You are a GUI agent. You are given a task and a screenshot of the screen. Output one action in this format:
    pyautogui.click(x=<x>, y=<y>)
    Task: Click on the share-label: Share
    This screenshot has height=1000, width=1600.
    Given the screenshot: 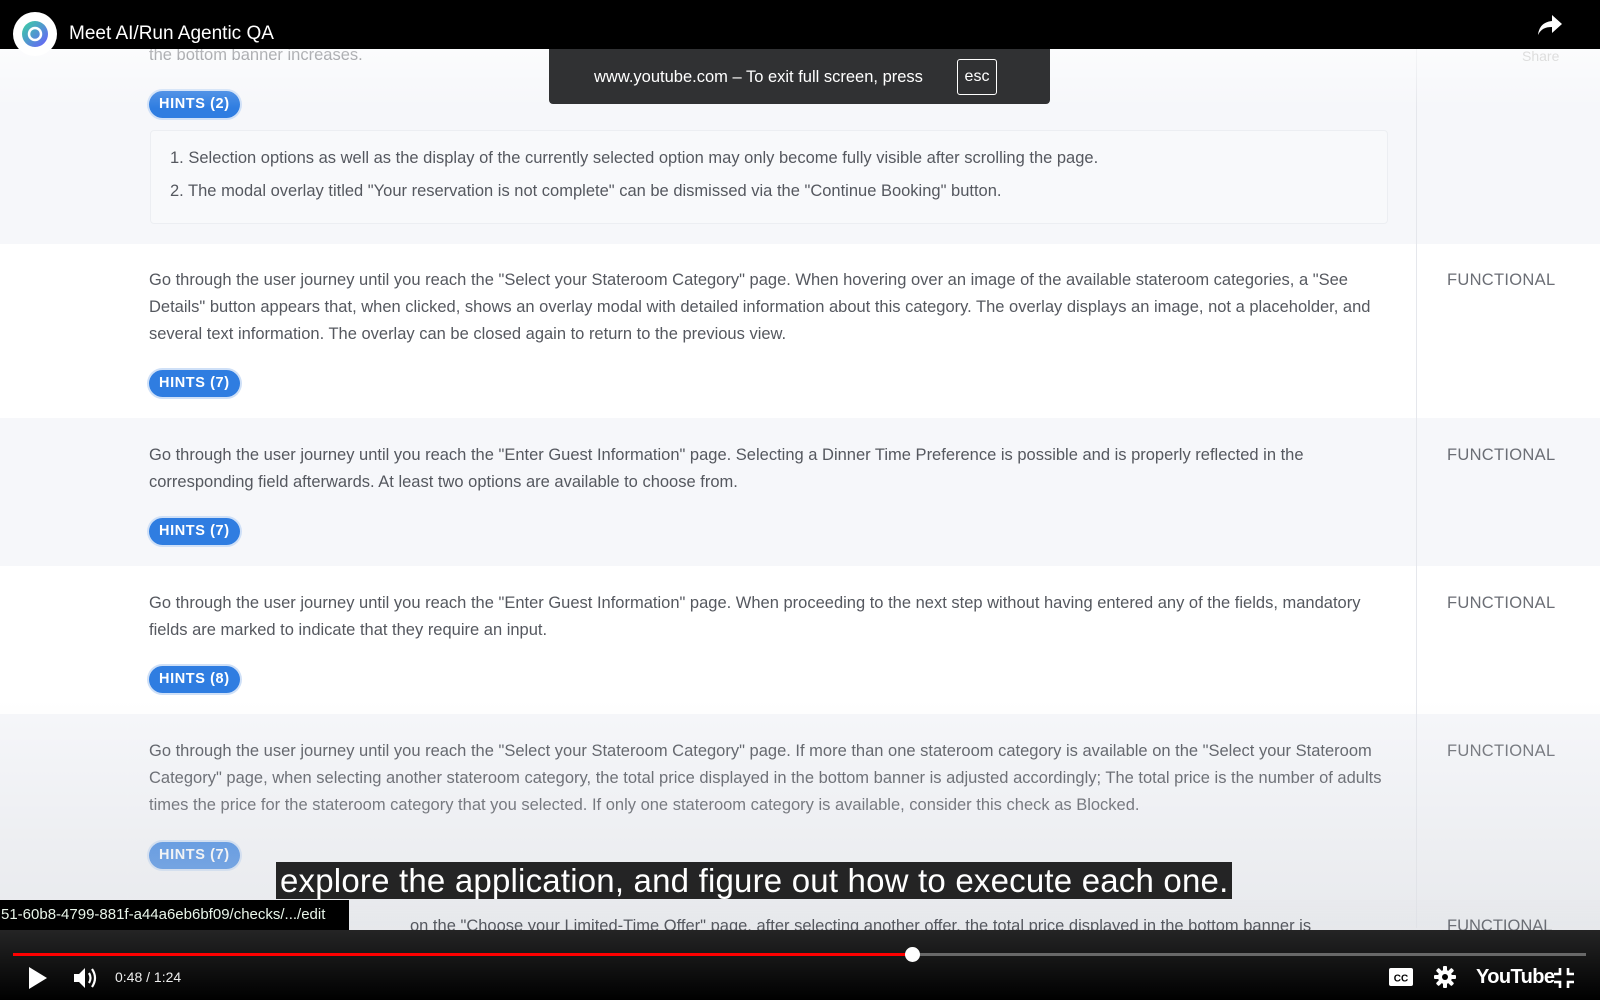 What is the action you would take?
    pyautogui.click(x=1541, y=56)
    